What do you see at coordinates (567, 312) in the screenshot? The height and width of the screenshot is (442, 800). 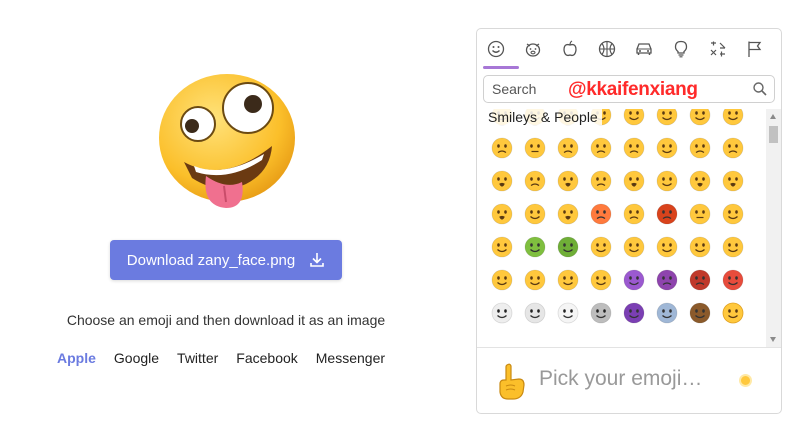 I see `emoji-ghost` at bounding box center [567, 312].